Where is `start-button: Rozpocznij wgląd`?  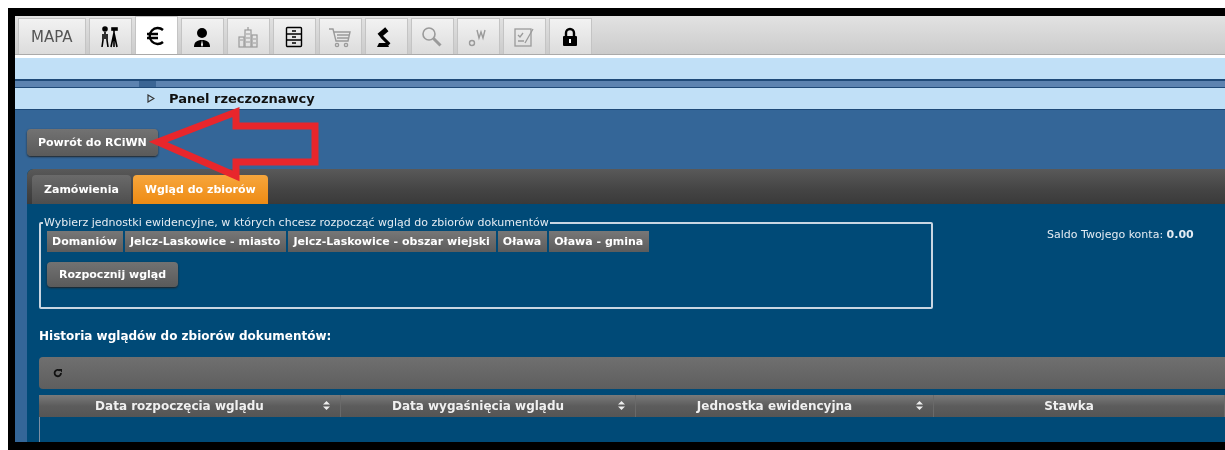
start-button: Rozpocznij wgląd is located at coordinates (113, 274).